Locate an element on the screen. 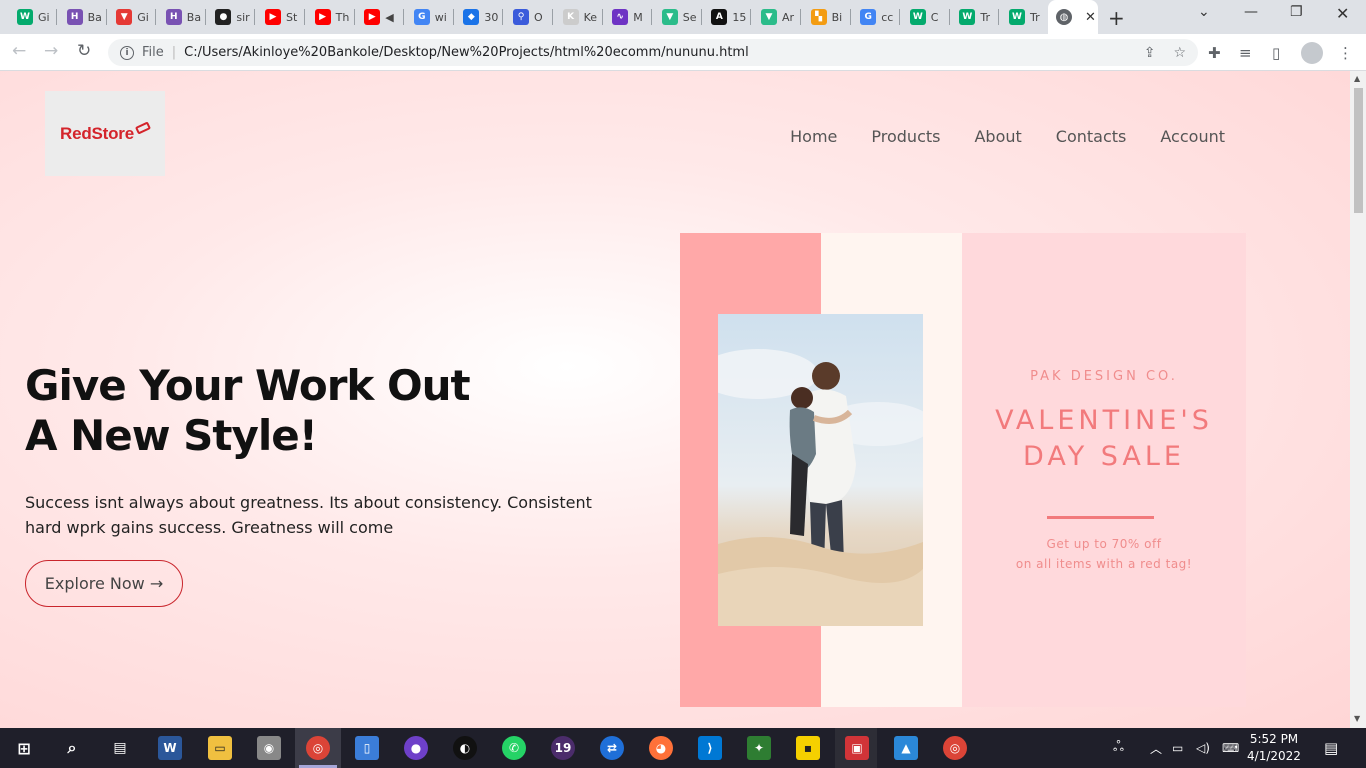  poster-divider is located at coordinates (1100, 517).